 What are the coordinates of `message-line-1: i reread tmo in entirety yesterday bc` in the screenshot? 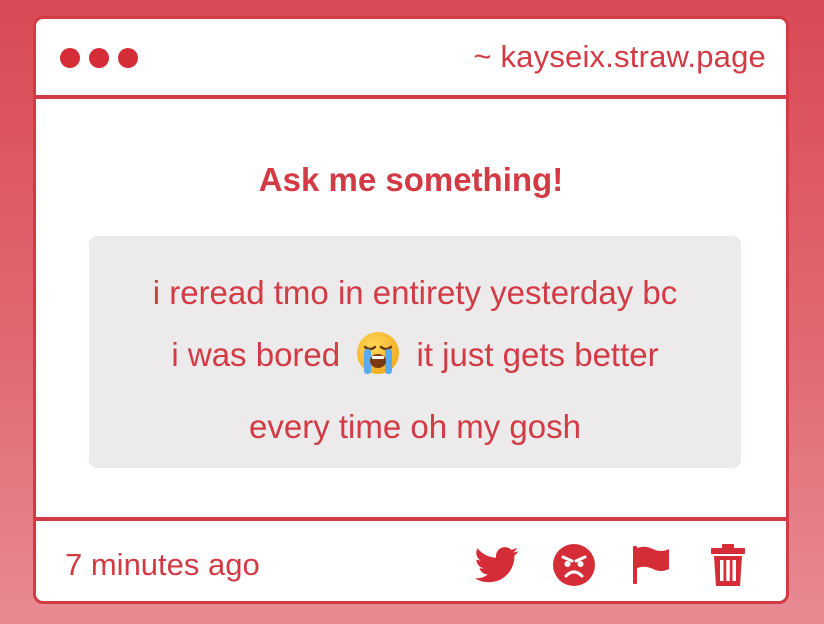 It's located at (415, 292).